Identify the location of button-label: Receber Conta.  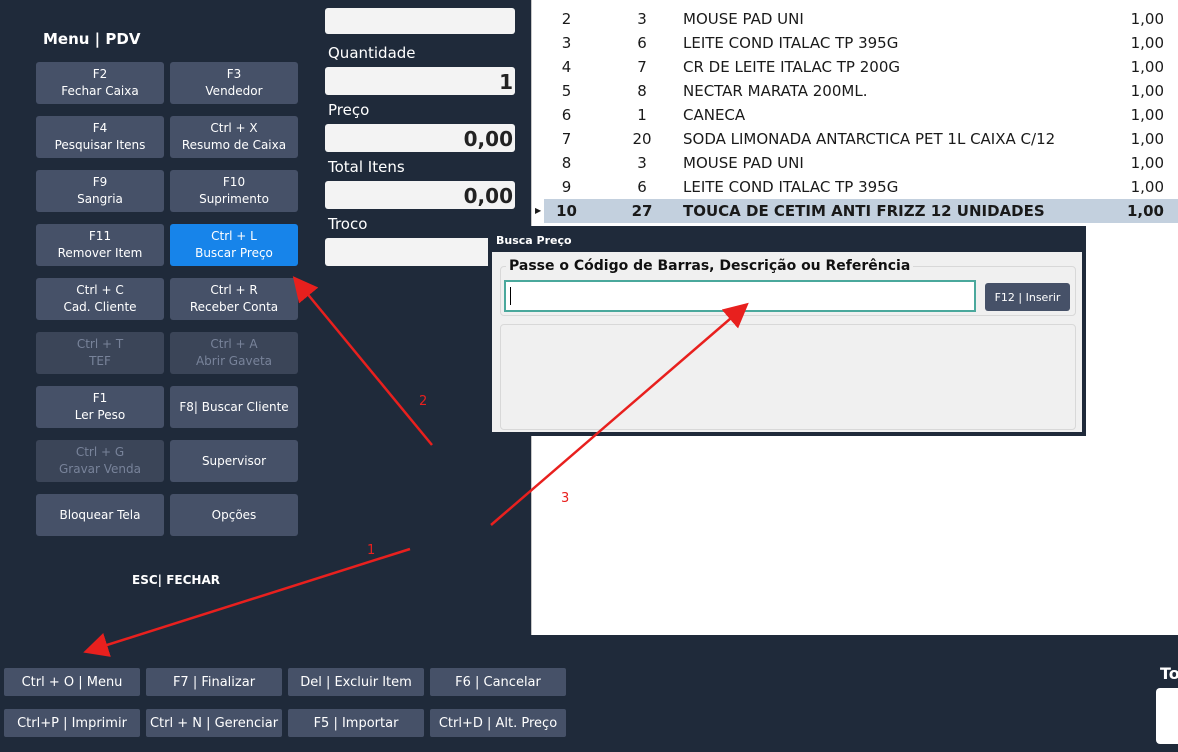
(234, 307).